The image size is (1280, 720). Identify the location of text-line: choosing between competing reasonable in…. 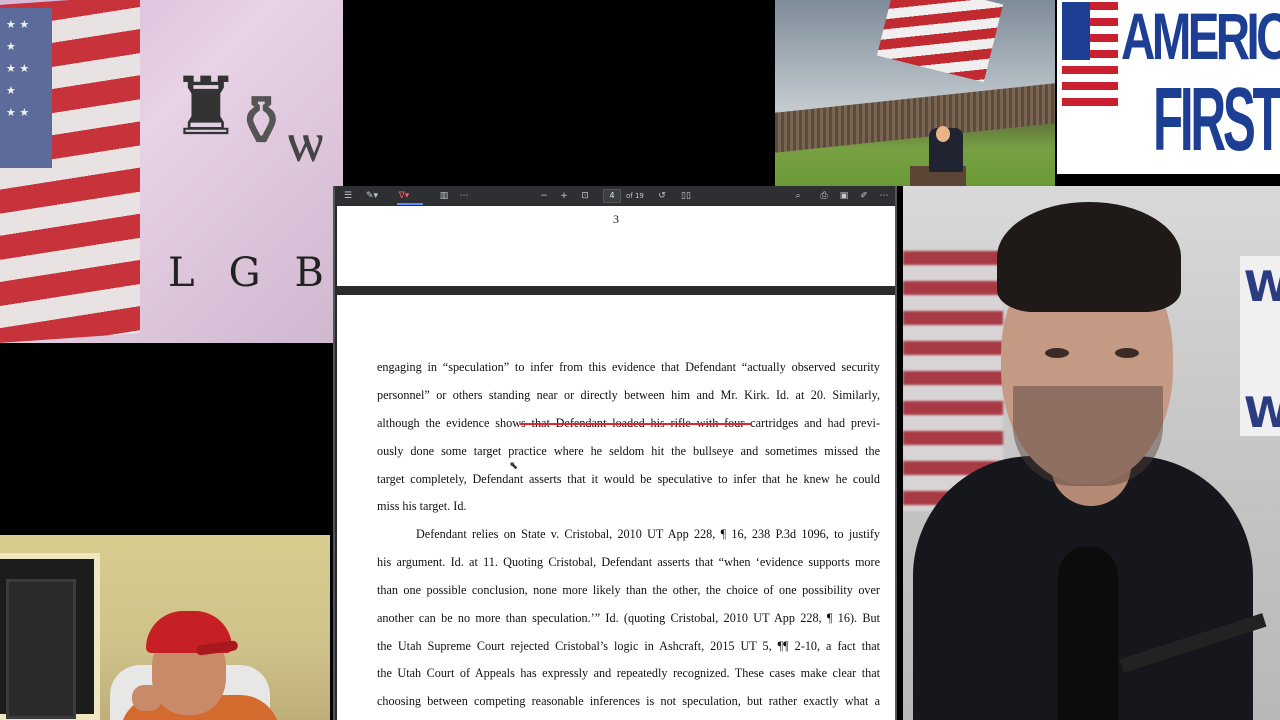
(628, 701).